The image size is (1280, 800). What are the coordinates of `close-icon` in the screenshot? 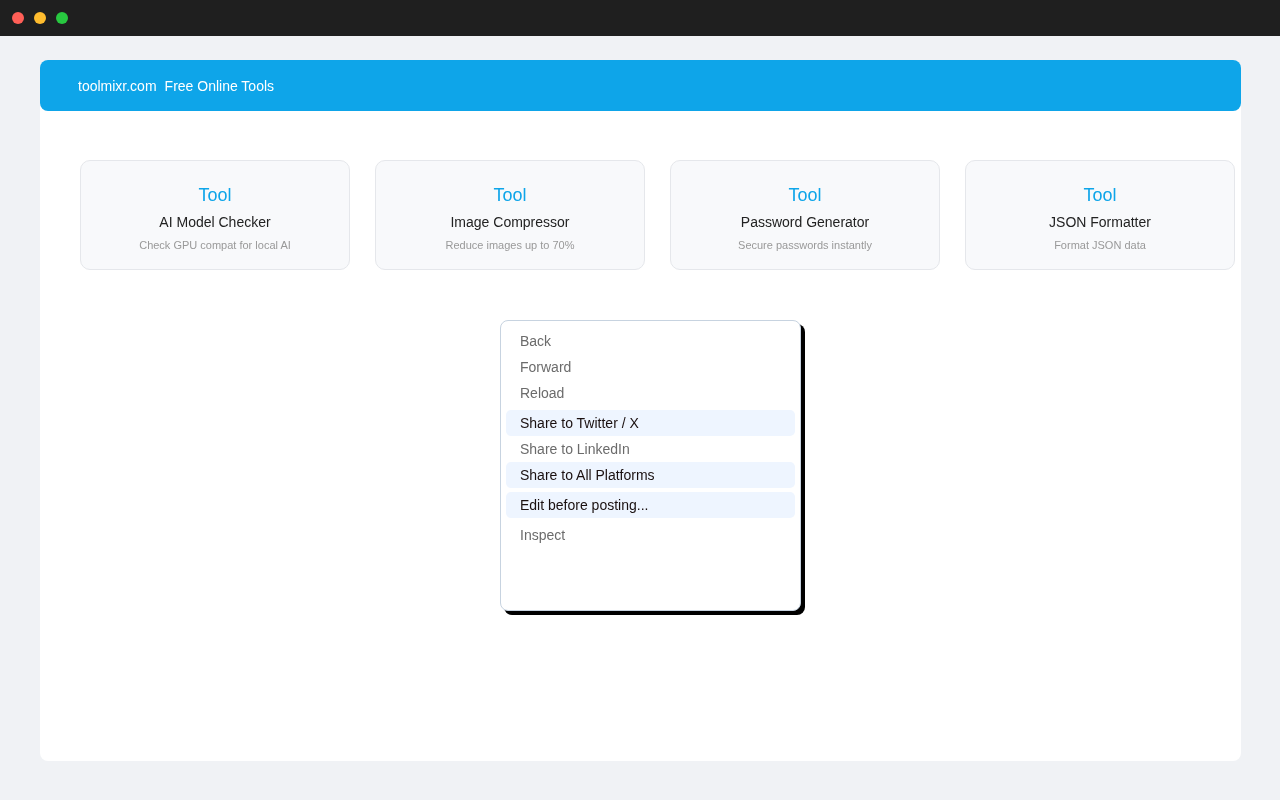 It's located at (18, 18).